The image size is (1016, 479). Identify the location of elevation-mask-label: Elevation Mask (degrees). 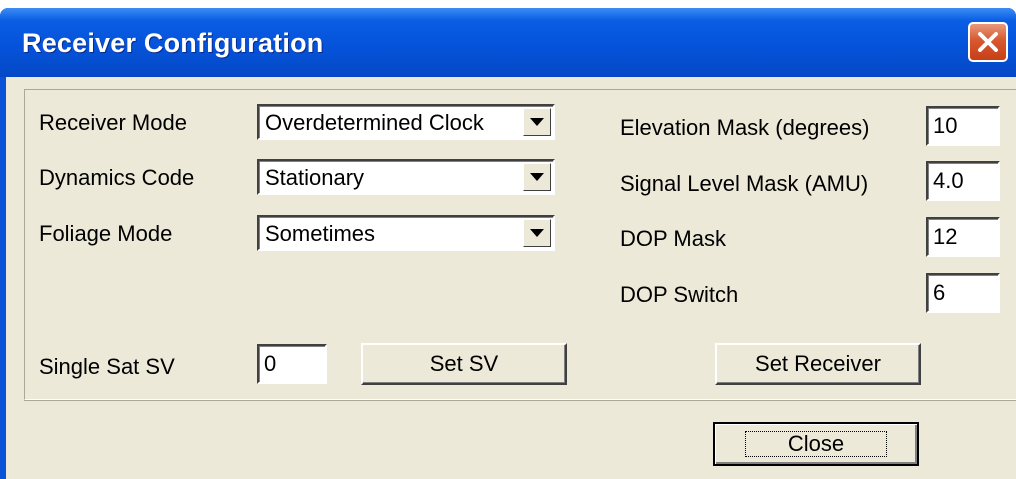
(745, 127).